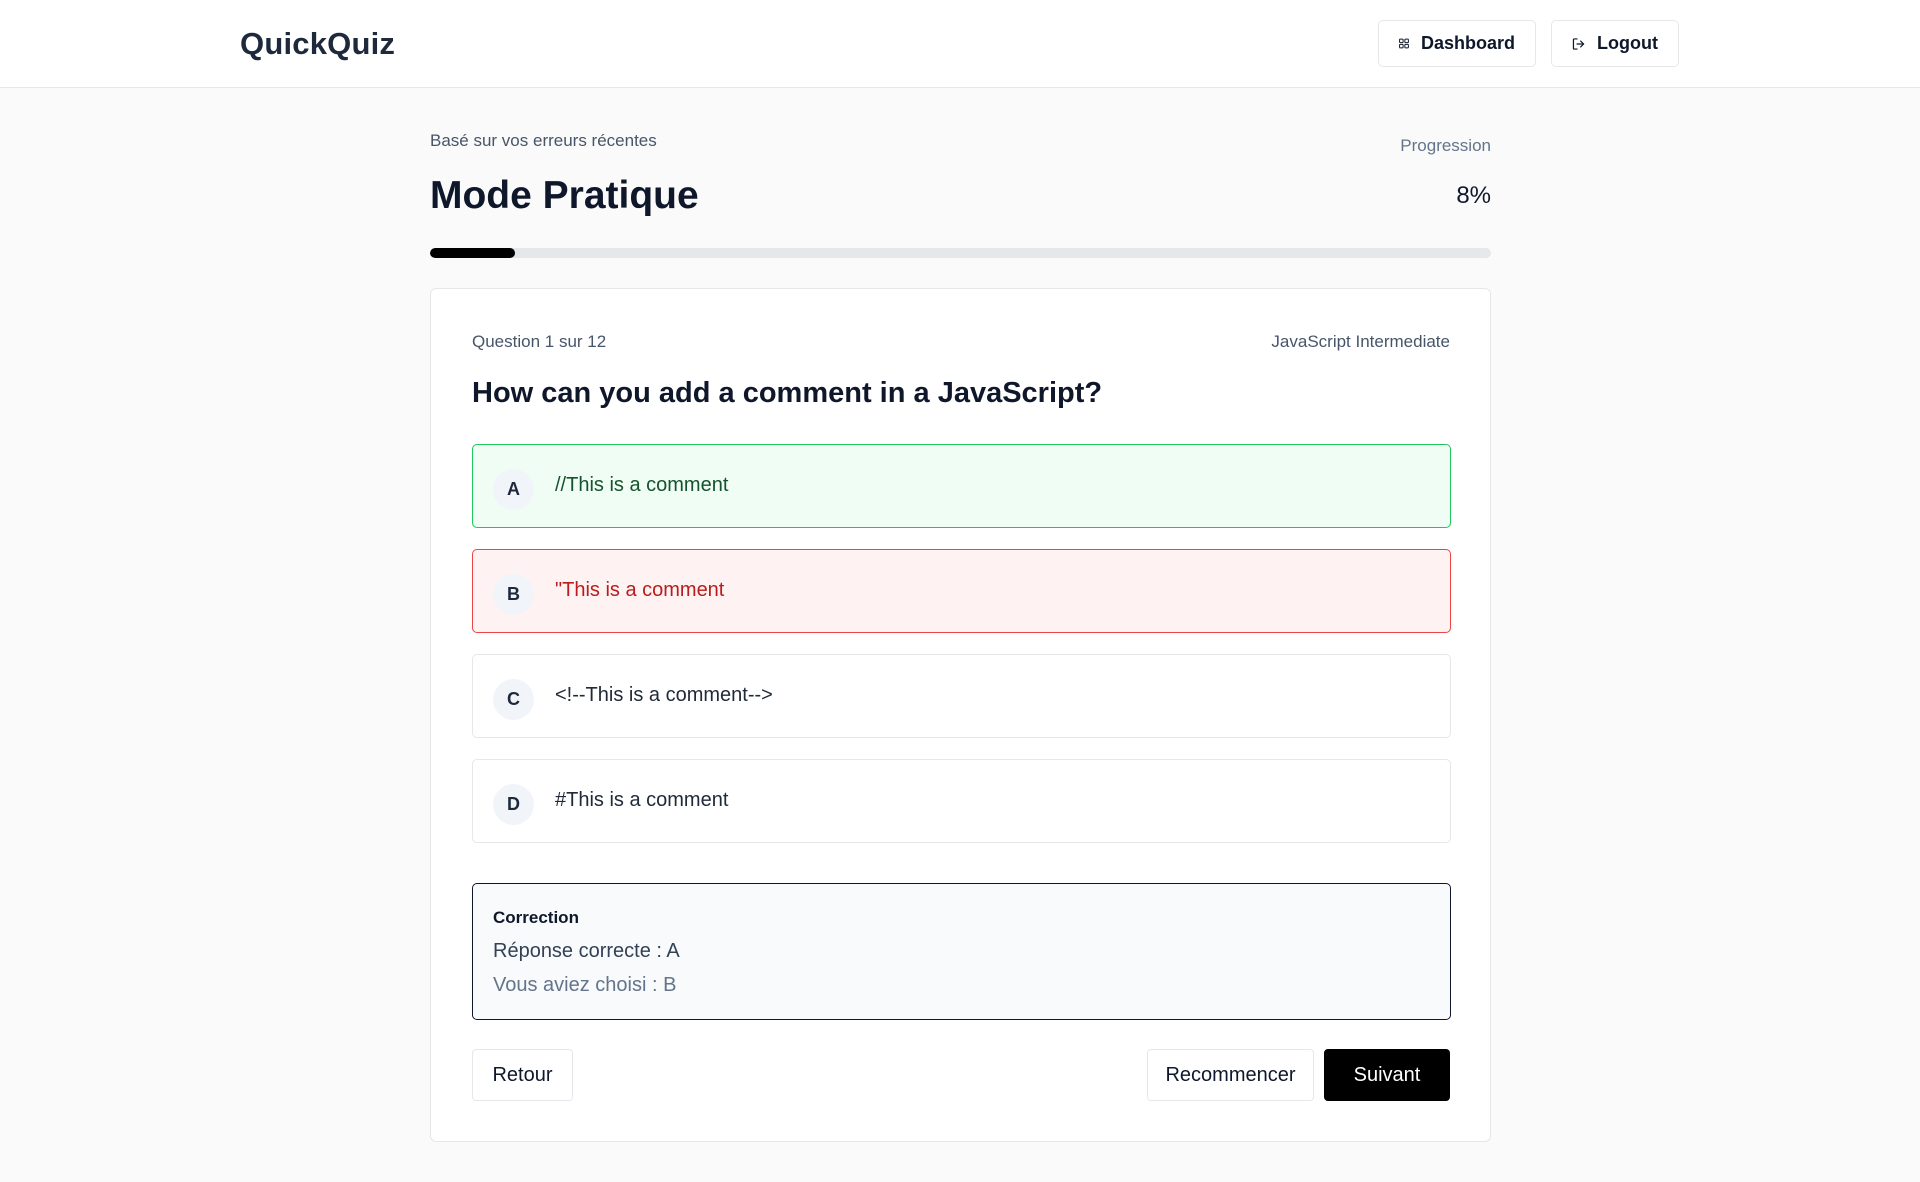 This screenshot has width=1920, height=1182. I want to click on option-text: #This is a comment, so click(642, 799).